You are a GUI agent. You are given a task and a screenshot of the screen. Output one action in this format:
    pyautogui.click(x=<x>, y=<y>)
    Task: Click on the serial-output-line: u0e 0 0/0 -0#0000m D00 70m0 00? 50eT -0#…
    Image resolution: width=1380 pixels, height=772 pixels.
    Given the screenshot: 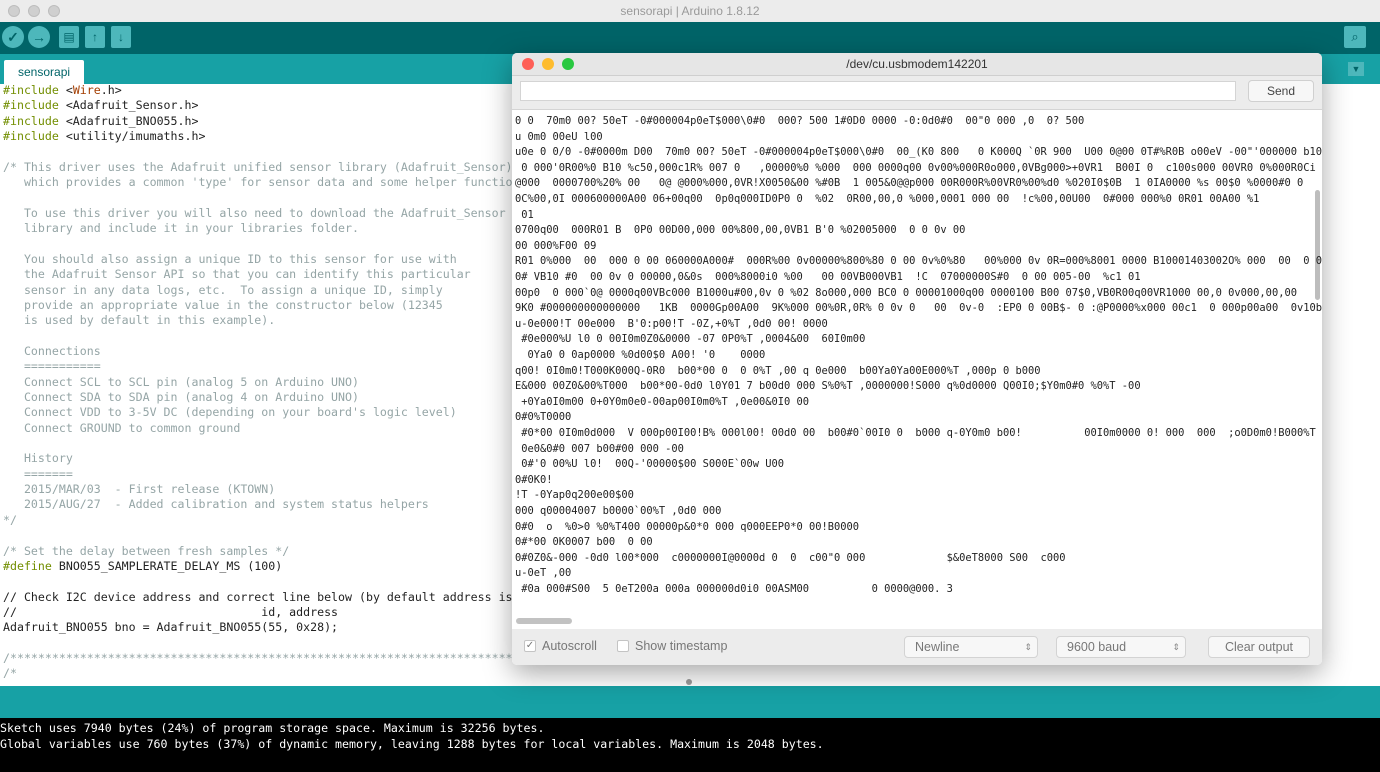 What is the action you would take?
    pyautogui.click(x=918, y=152)
    